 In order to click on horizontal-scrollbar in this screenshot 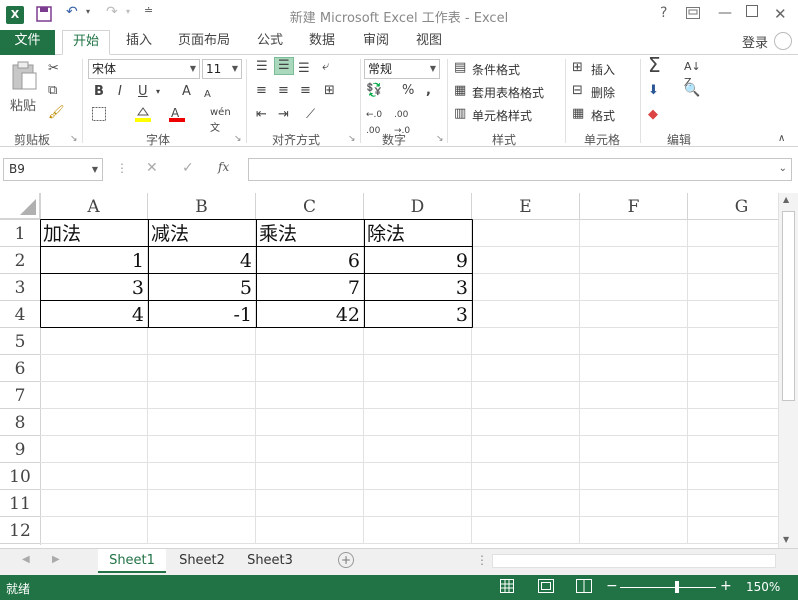, I will do `click(634, 561)`.